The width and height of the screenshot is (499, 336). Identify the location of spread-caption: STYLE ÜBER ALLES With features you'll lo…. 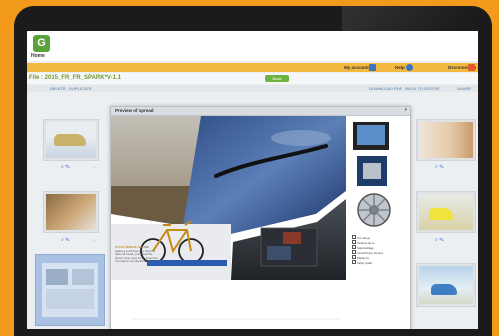
(137, 254).